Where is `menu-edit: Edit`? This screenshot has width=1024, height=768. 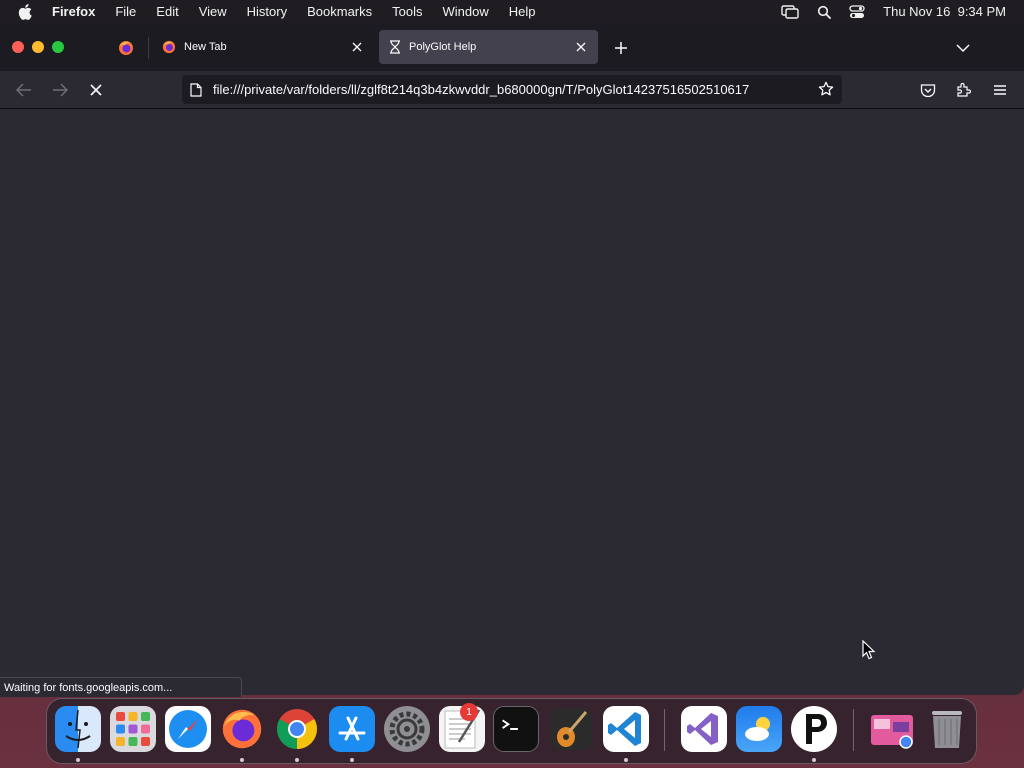 menu-edit: Edit is located at coordinates (167, 11).